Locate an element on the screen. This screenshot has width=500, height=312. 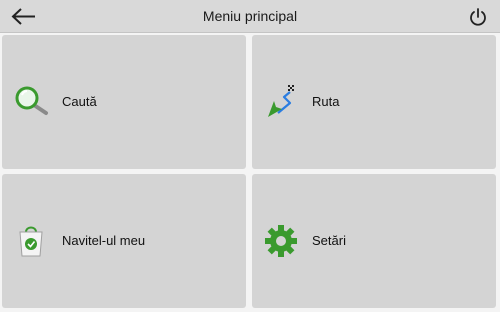
power-button is located at coordinates (478, 17).